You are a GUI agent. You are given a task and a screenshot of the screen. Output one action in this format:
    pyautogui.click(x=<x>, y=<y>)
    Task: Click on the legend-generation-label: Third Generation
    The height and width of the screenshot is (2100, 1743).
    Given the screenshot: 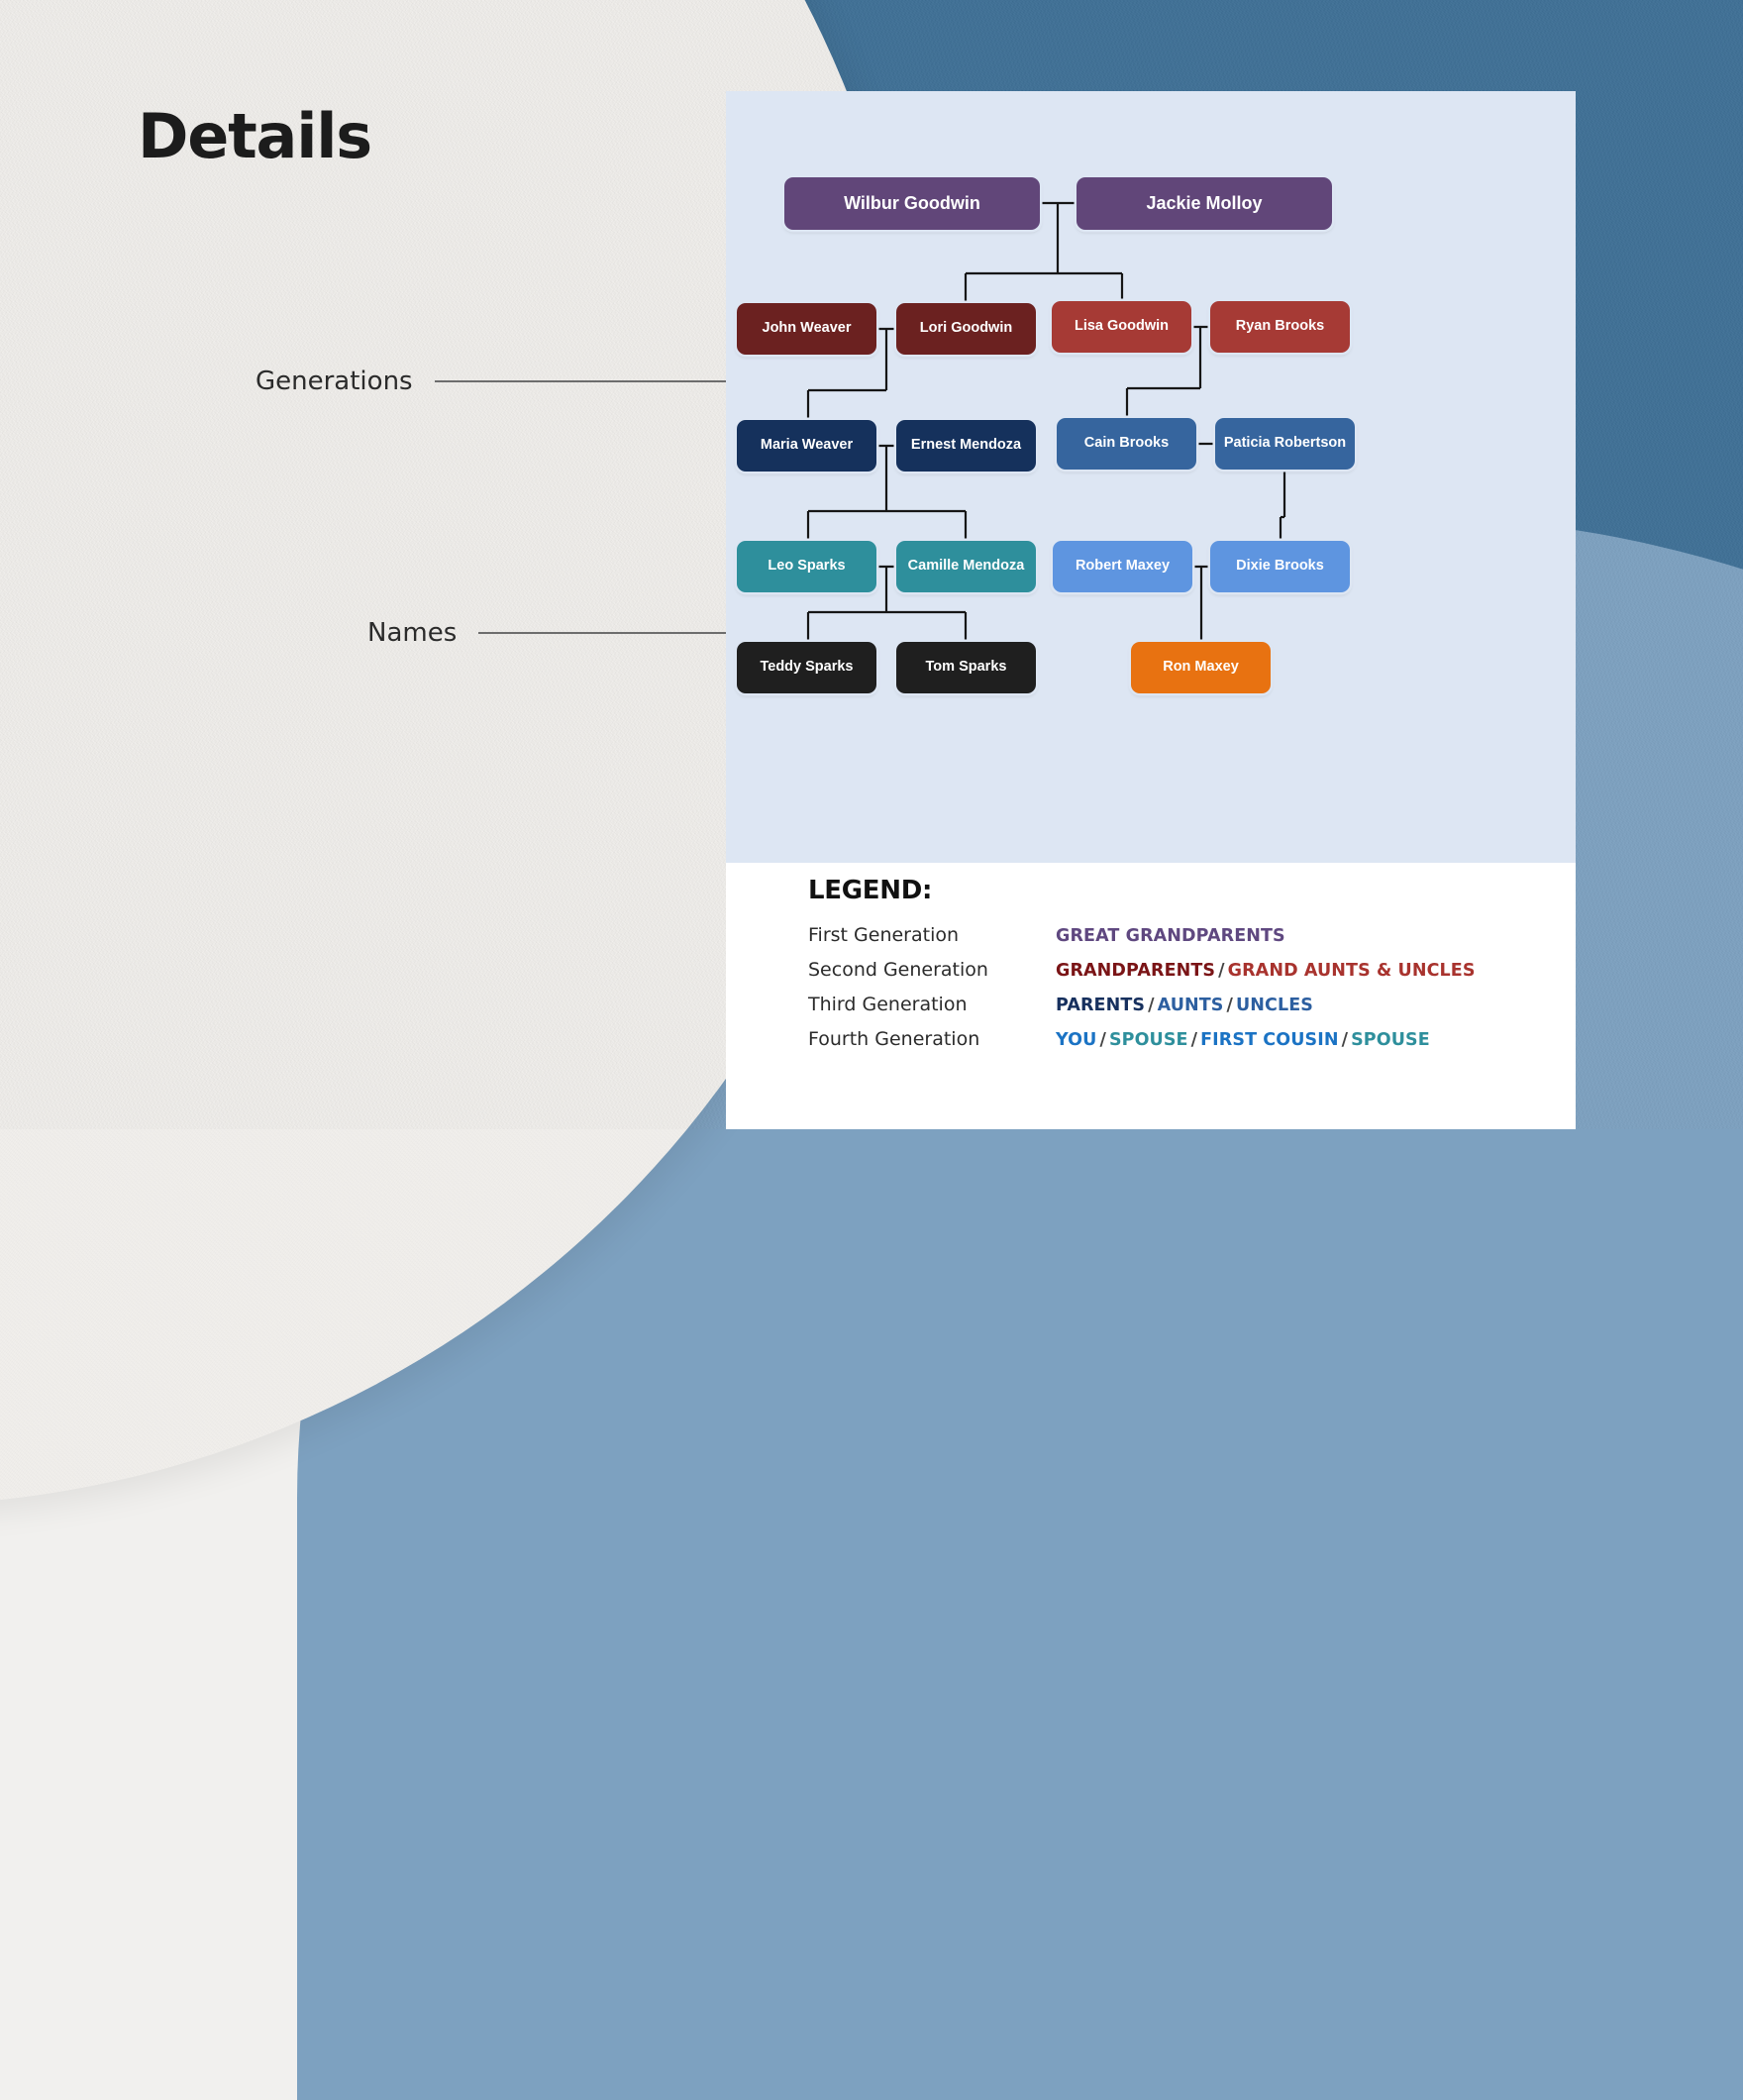 What is the action you would take?
    pyautogui.click(x=888, y=1004)
    